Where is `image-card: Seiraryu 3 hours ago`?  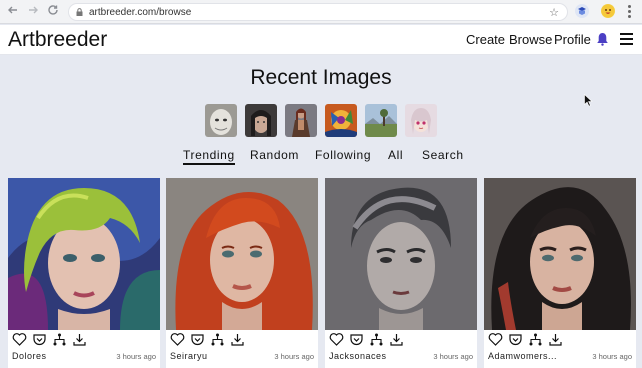
image-card: Seiraryu 3 hours ago is located at coordinates (242, 273).